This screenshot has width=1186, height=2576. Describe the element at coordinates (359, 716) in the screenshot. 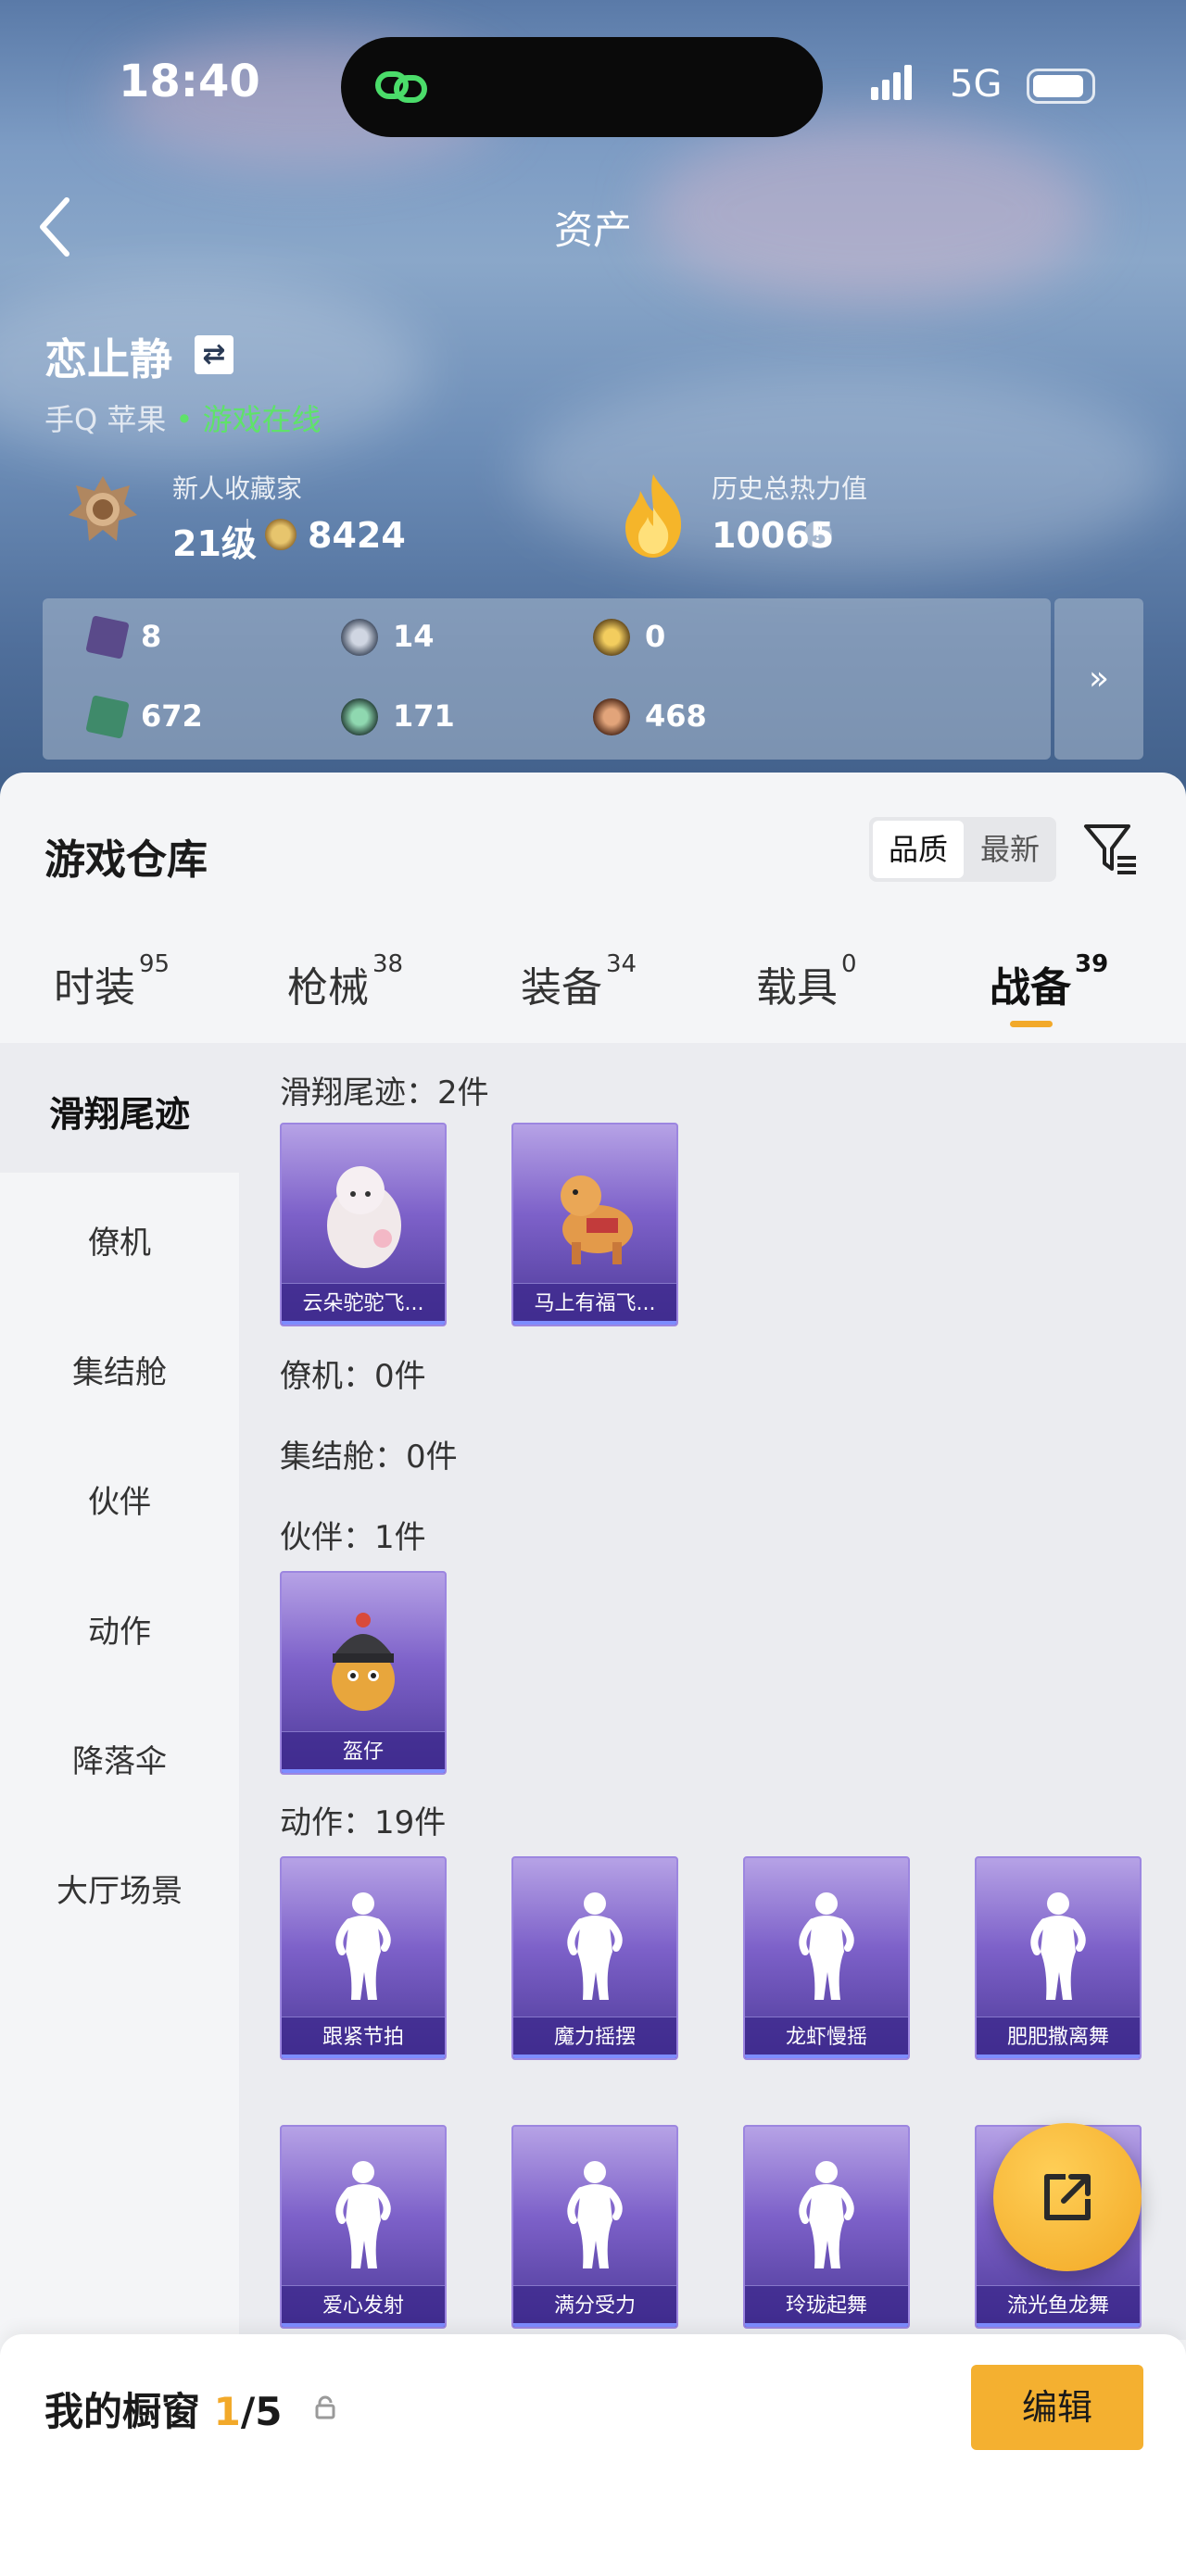

I see `jade-coin-icon` at that location.